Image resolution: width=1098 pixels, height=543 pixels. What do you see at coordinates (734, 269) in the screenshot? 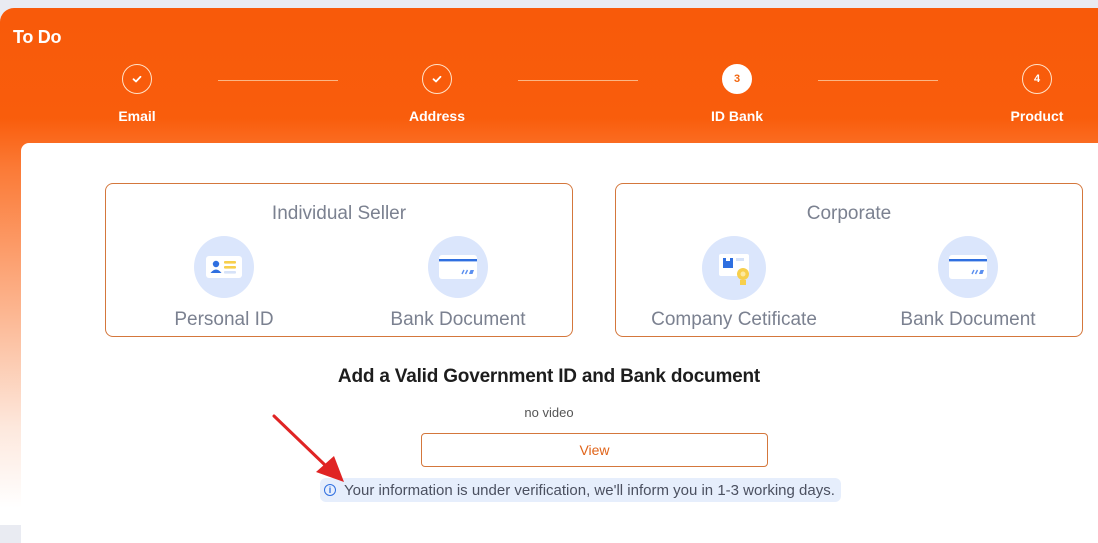
I see `certificate-icon` at bounding box center [734, 269].